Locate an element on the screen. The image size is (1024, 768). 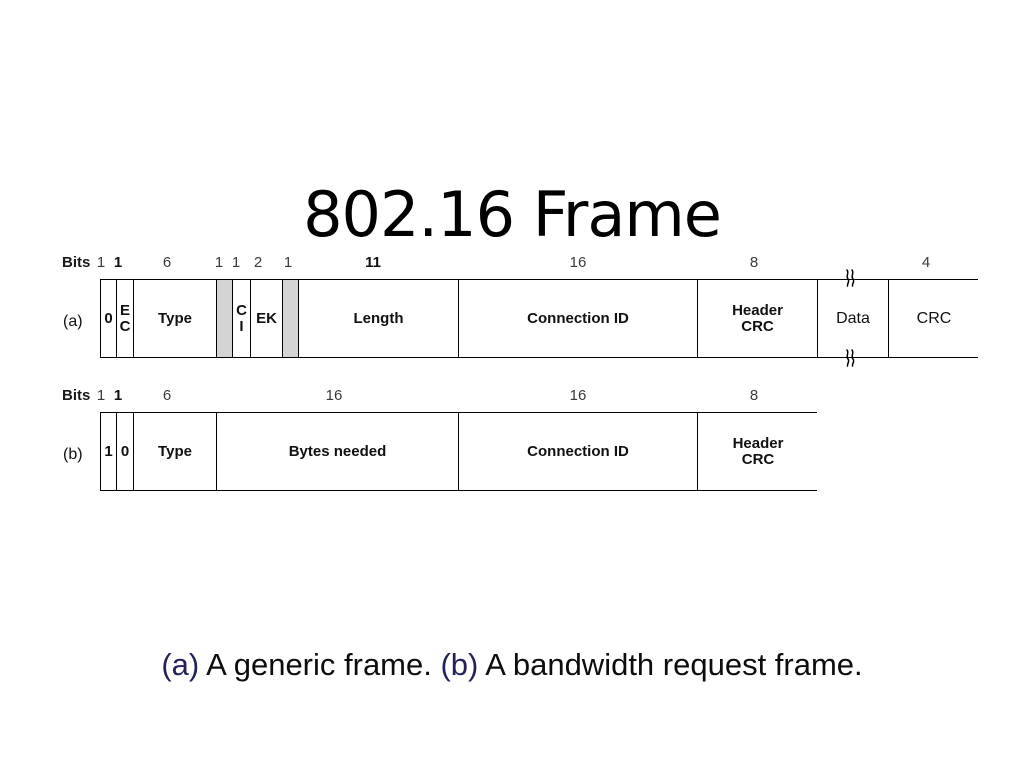
bit-label-a-4: 1 is located at coordinates (236, 262).